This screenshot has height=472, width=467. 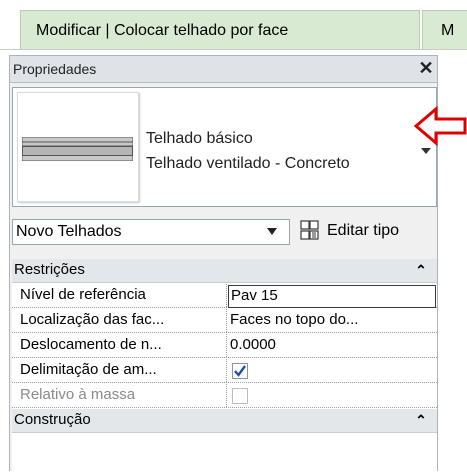 I want to click on reference-level-input: Pav 15, so click(x=332, y=296).